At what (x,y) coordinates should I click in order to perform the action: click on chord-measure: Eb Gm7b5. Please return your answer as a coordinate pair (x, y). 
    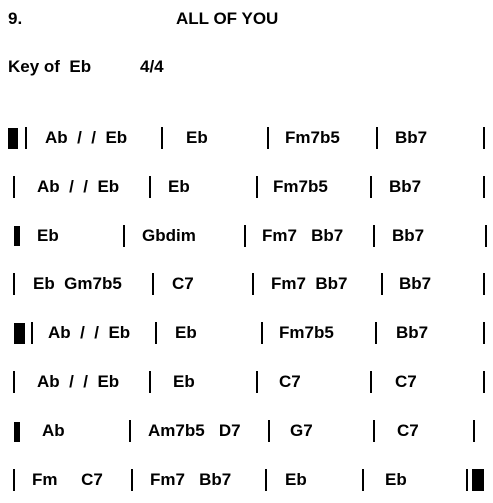
    Looking at the image, I should click on (77, 283).